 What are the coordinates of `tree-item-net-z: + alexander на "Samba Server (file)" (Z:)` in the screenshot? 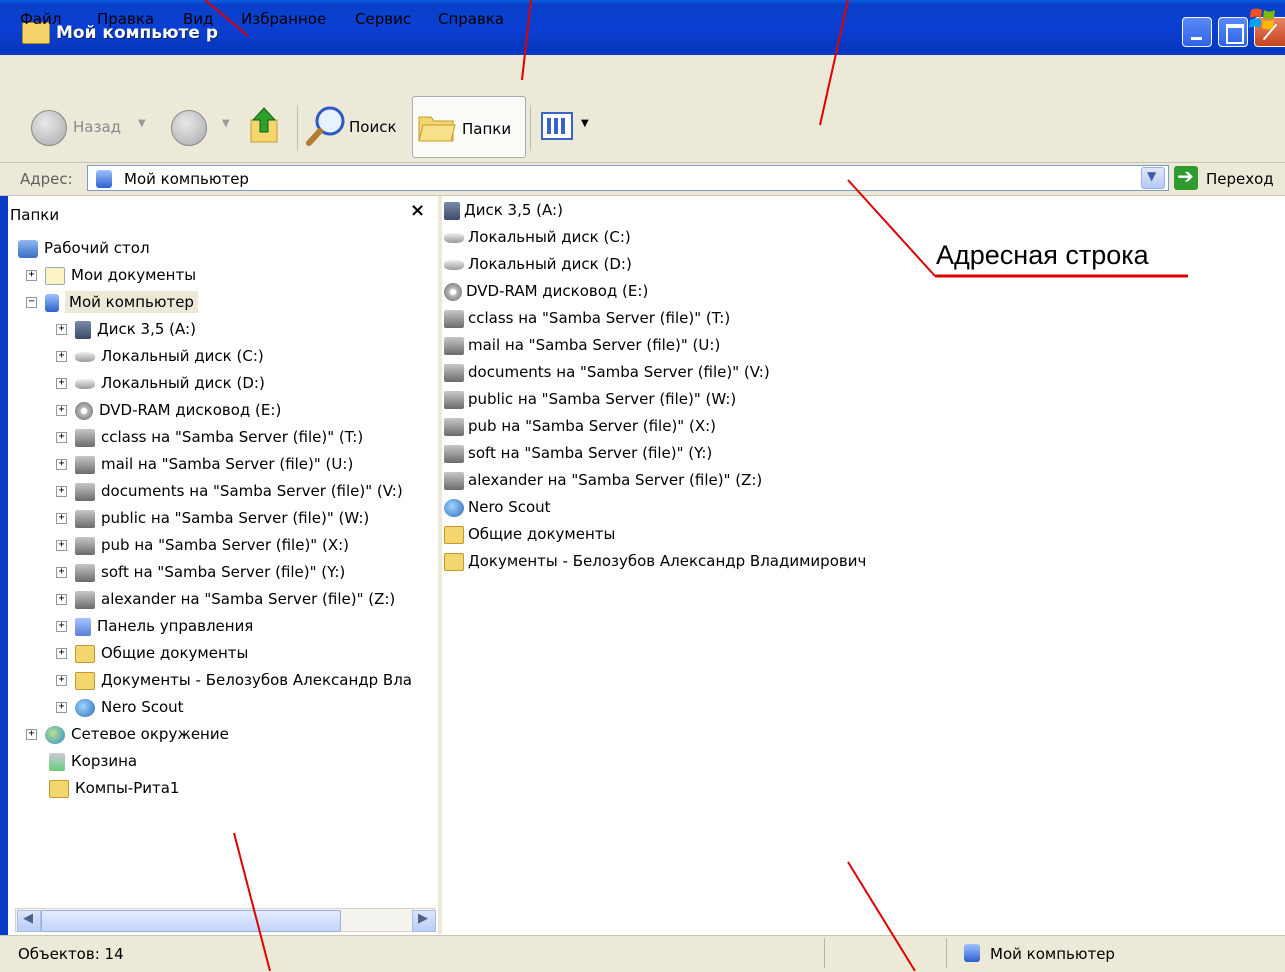 It's located at (225, 599).